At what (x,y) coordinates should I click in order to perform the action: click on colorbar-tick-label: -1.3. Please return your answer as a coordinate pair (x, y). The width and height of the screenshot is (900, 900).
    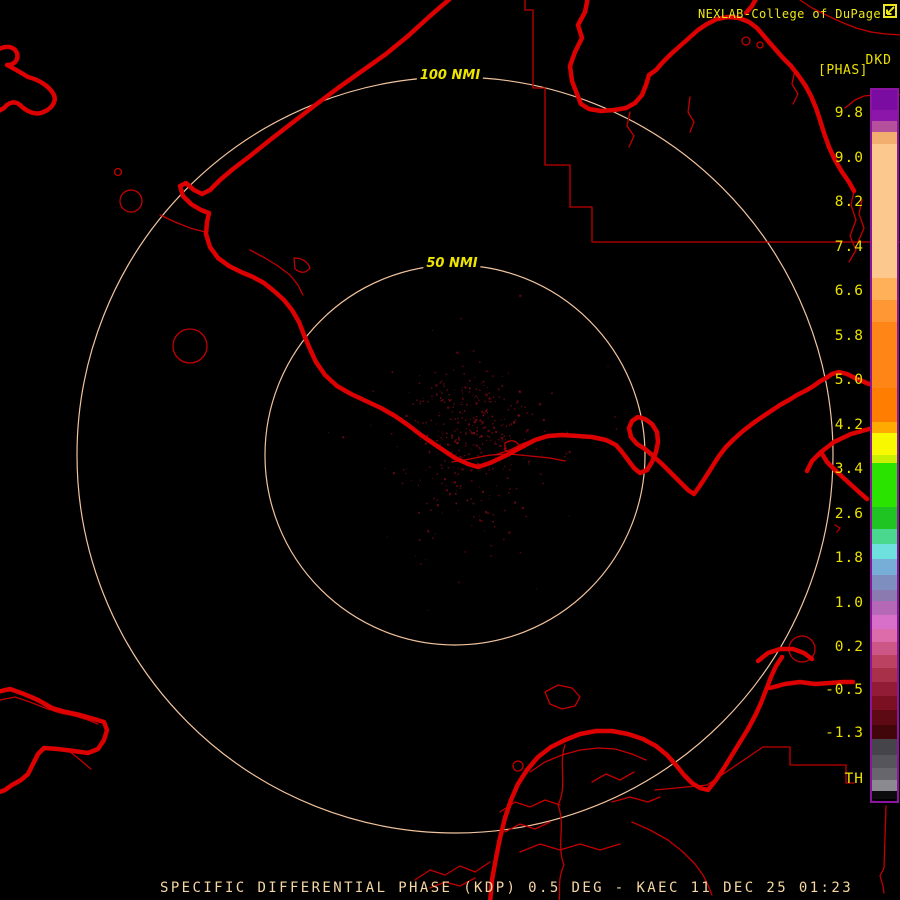
    Looking at the image, I should click on (844, 733).